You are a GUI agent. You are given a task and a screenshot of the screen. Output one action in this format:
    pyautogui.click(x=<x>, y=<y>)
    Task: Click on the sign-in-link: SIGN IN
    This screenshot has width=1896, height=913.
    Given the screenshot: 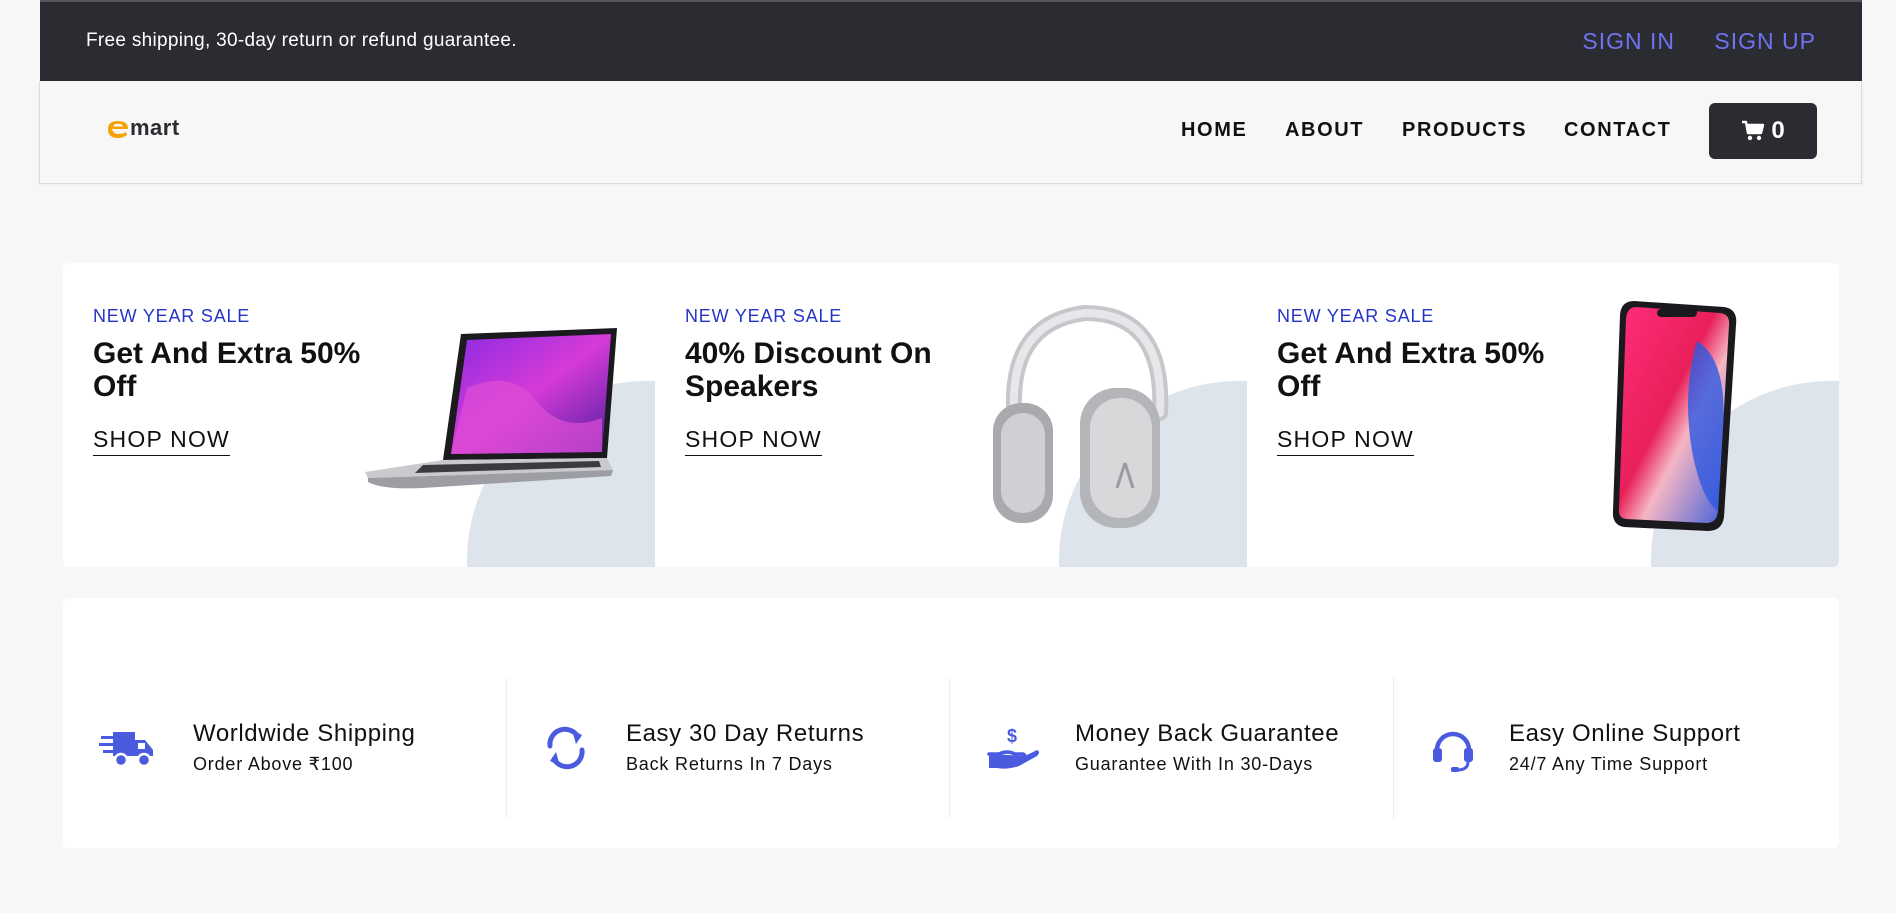 What is the action you would take?
    pyautogui.click(x=1628, y=41)
    